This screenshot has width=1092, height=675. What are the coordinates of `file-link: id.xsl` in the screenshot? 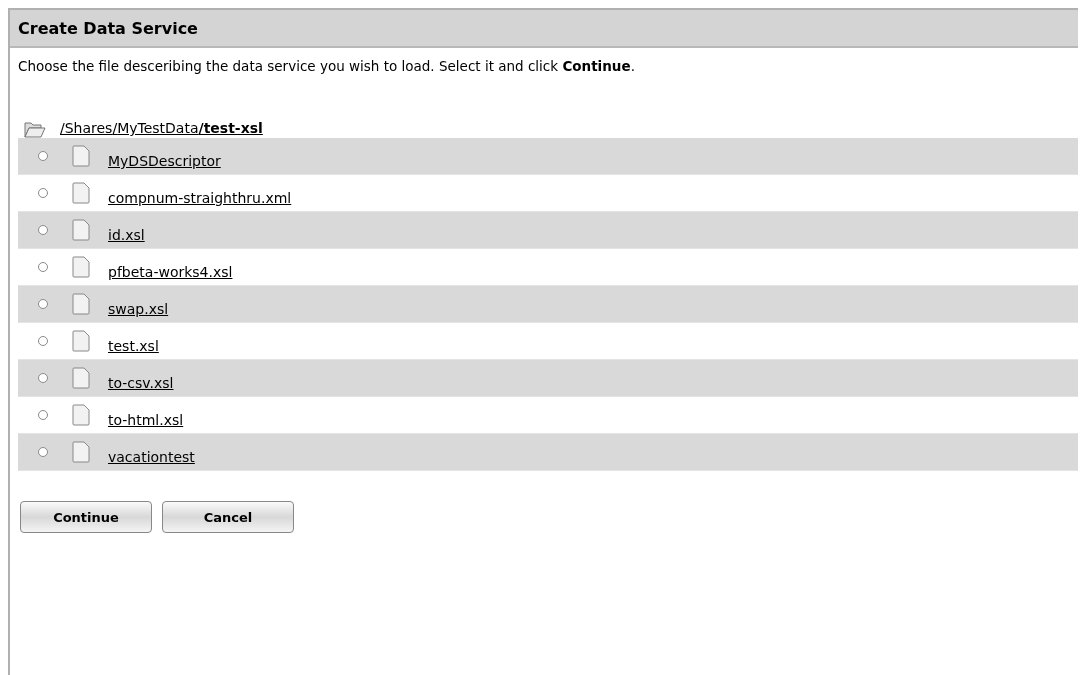 It's located at (126, 235).